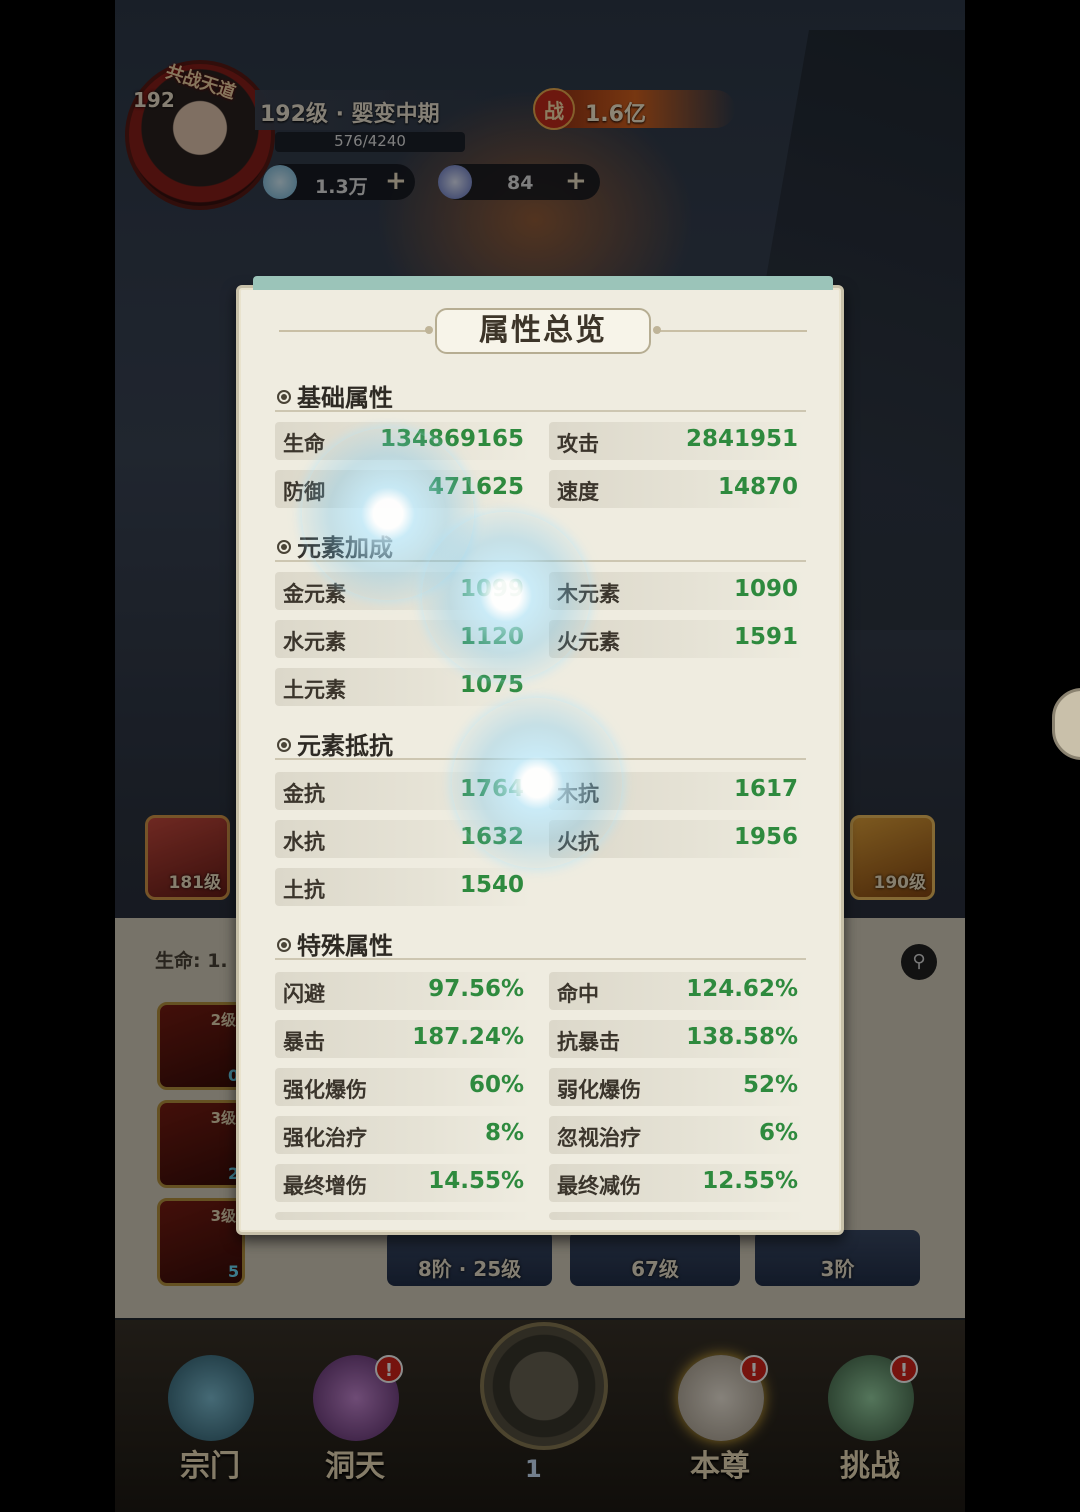  I want to click on attr-label: 最终增伤, so click(325, 1186).